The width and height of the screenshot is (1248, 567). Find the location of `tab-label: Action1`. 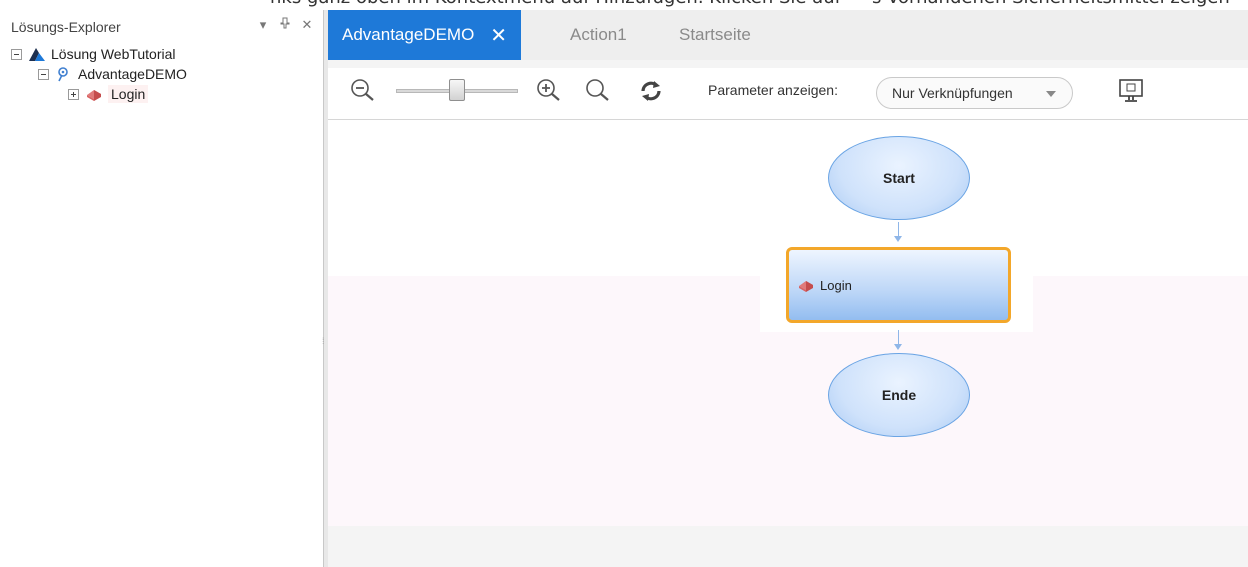

tab-label: Action1 is located at coordinates (598, 34).